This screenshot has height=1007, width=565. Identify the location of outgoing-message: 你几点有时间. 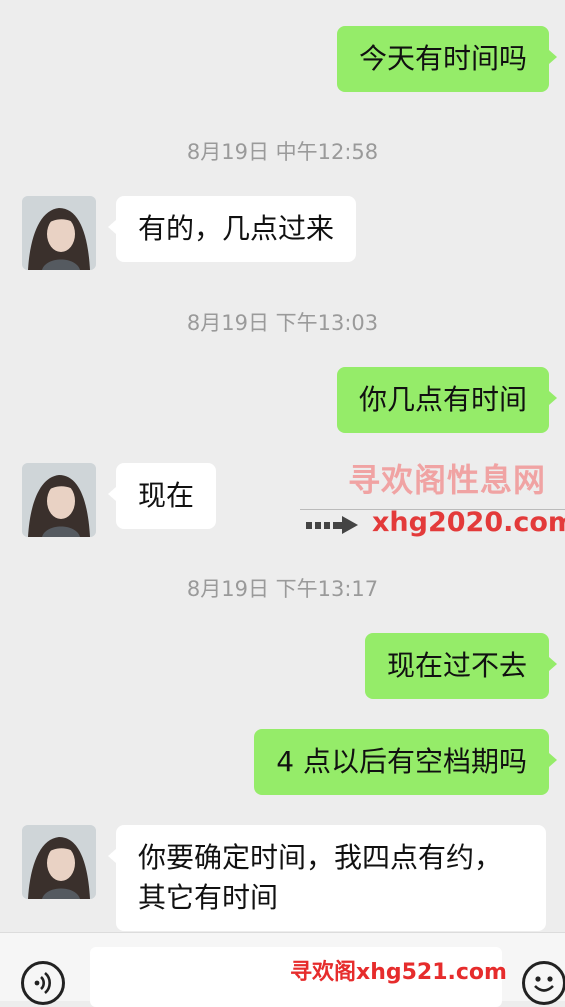
(447, 400).